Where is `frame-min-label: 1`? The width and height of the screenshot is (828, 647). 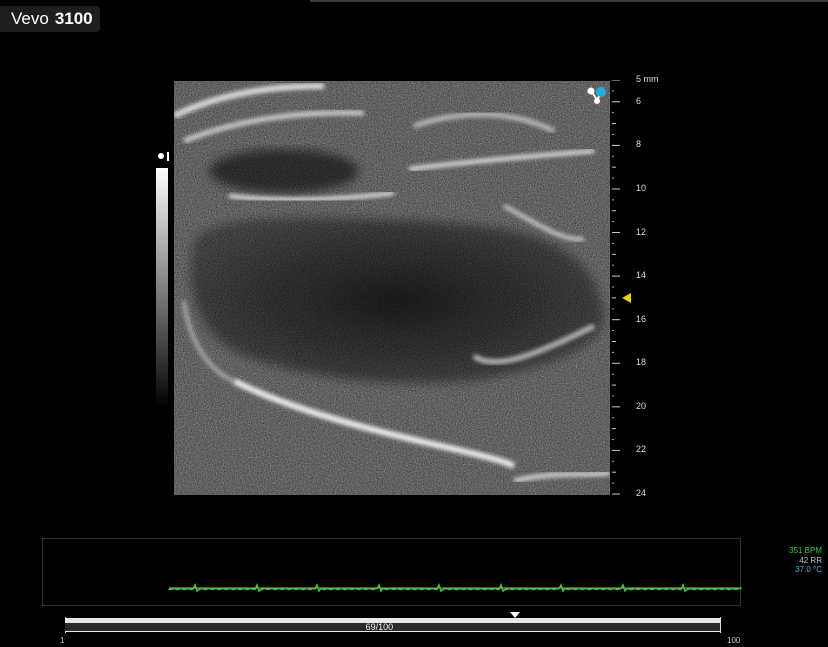
frame-min-label: 1 is located at coordinates (62, 640).